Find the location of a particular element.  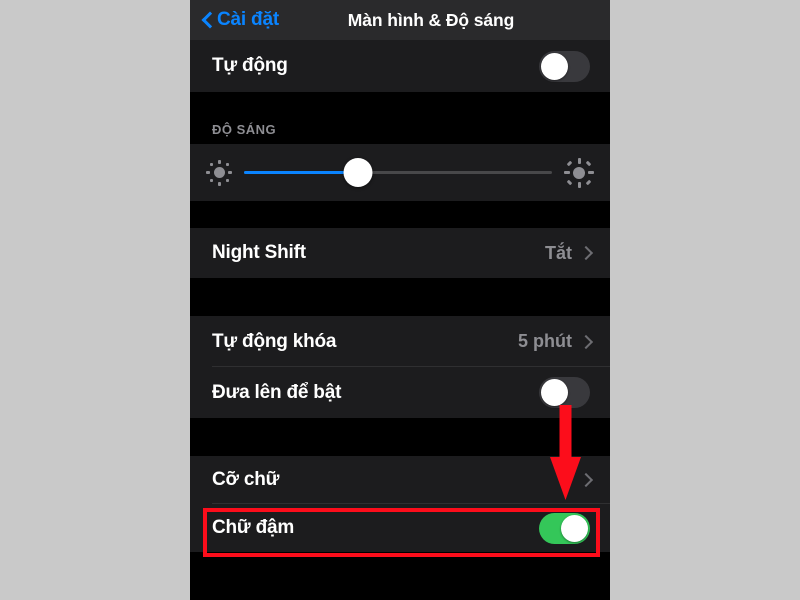

row-auto-brightness-control is located at coordinates (564, 66).